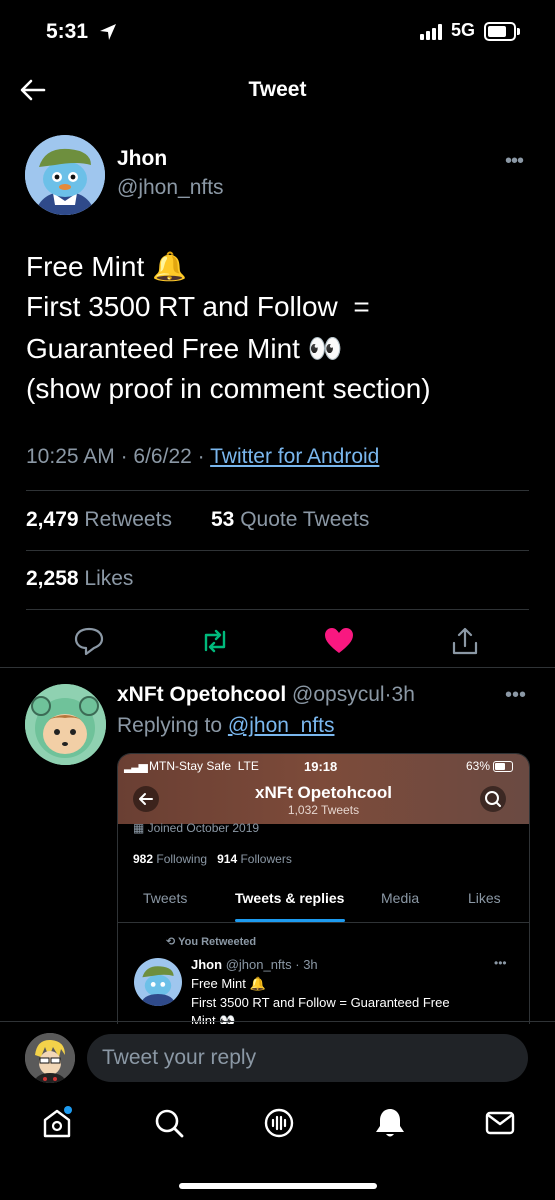 The image size is (555, 1200). I want to click on tweet-text-line-4: (show proof in comment section), so click(228, 388).